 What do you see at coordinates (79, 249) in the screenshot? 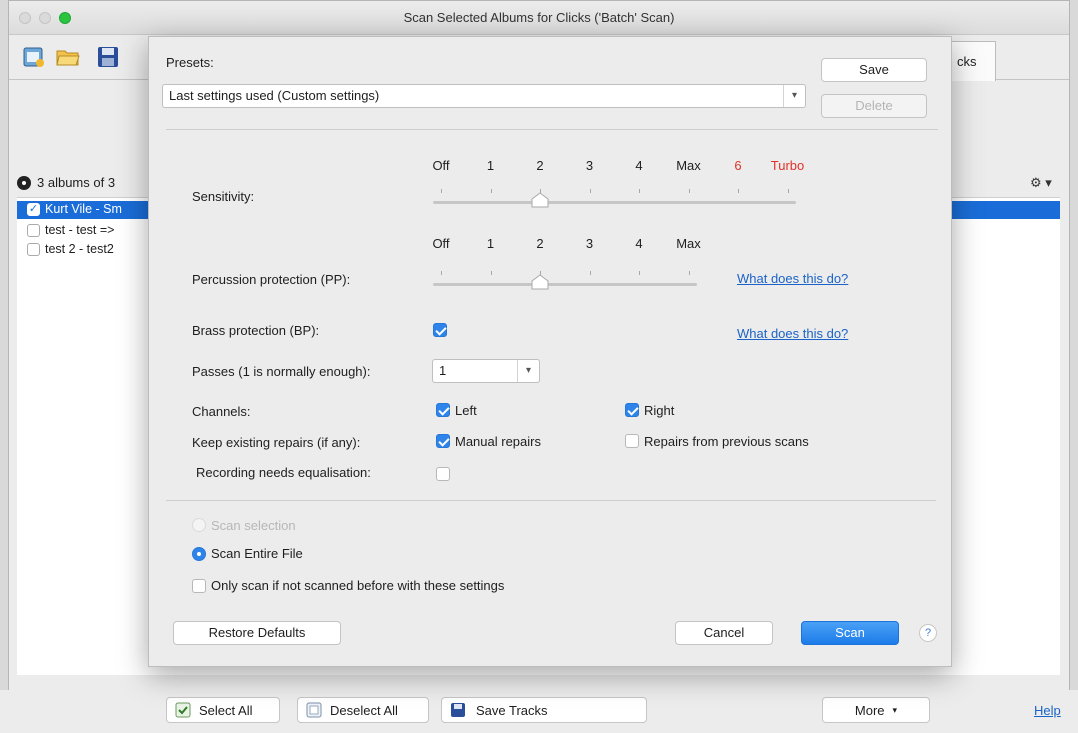
I see `album-label-2: test 2 - test2` at bounding box center [79, 249].